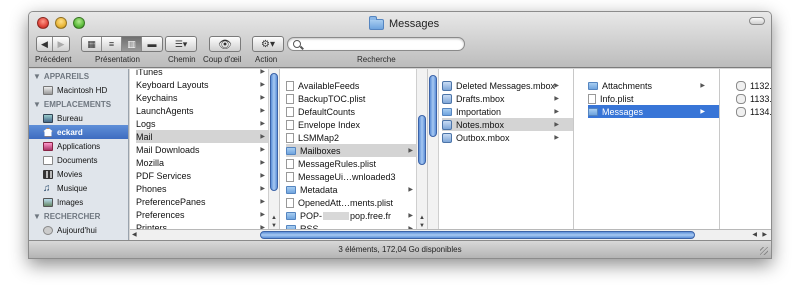 The height and width of the screenshot is (296, 800). Describe the element at coordinates (79, 23) in the screenshot. I see `zoom-window-button` at that location.